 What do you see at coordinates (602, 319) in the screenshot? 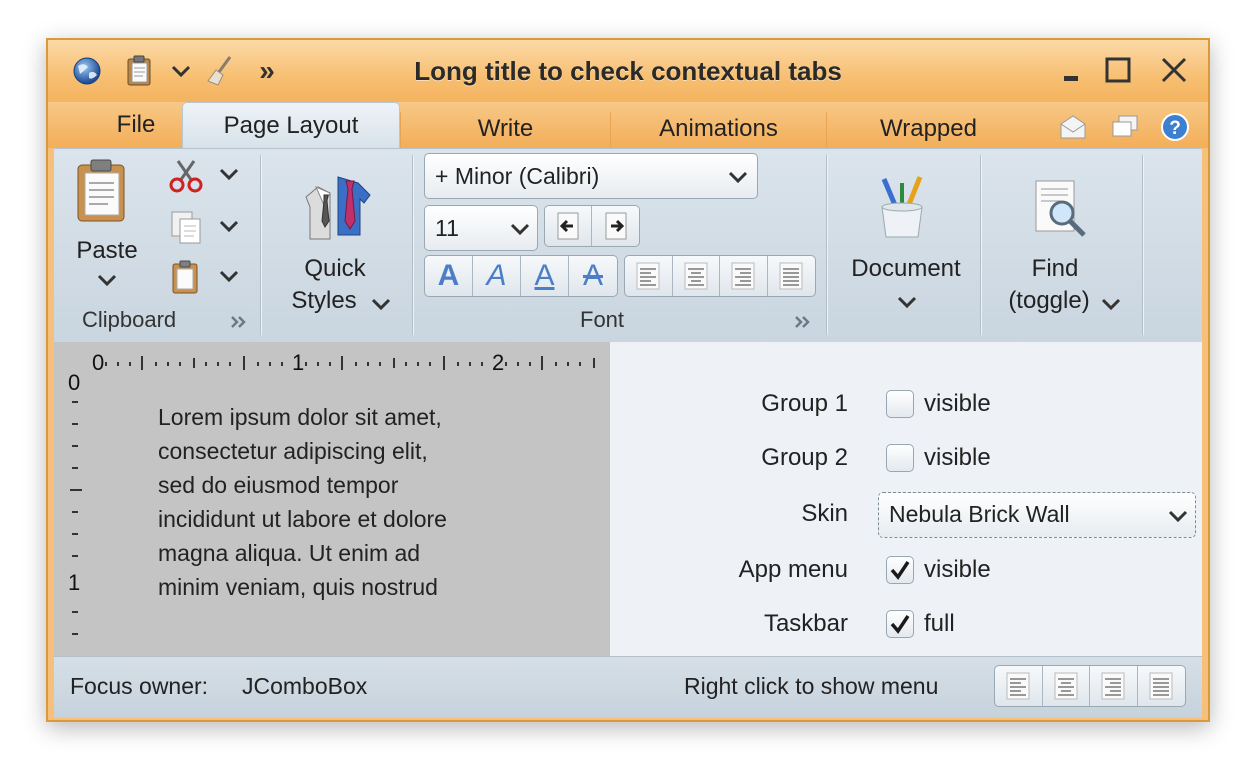
I see `font-band-label: Font` at bounding box center [602, 319].